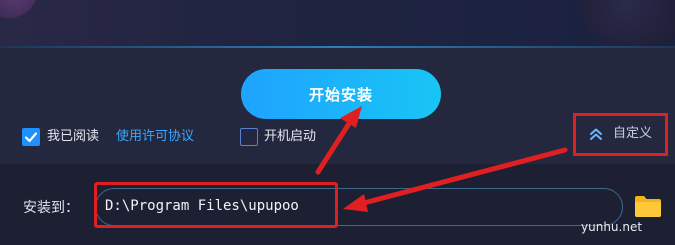 Image resolution: width=675 pixels, height=245 pixels. Describe the element at coordinates (626, 25) in the screenshot. I see `decorative-planet-right` at that location.